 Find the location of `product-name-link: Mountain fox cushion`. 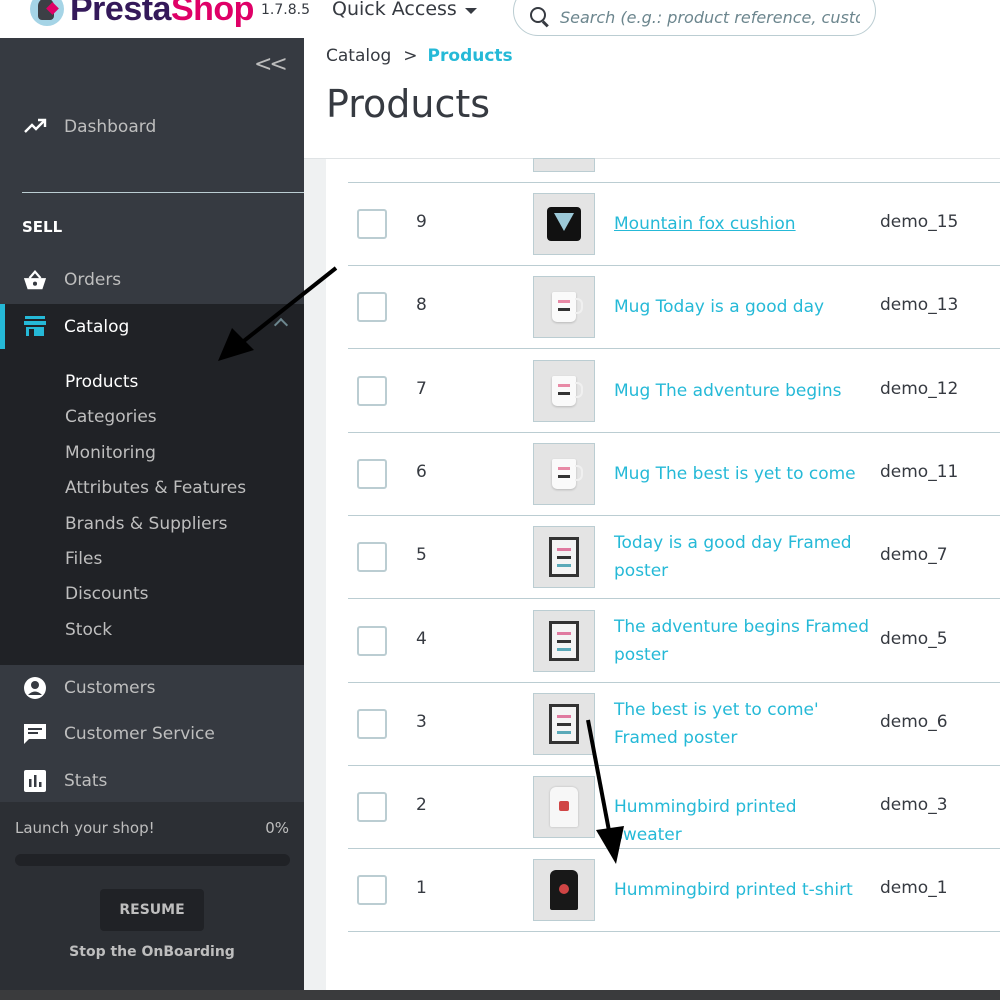

product-name-link: Mountain fox cushion is located at coordinates (741, 224).